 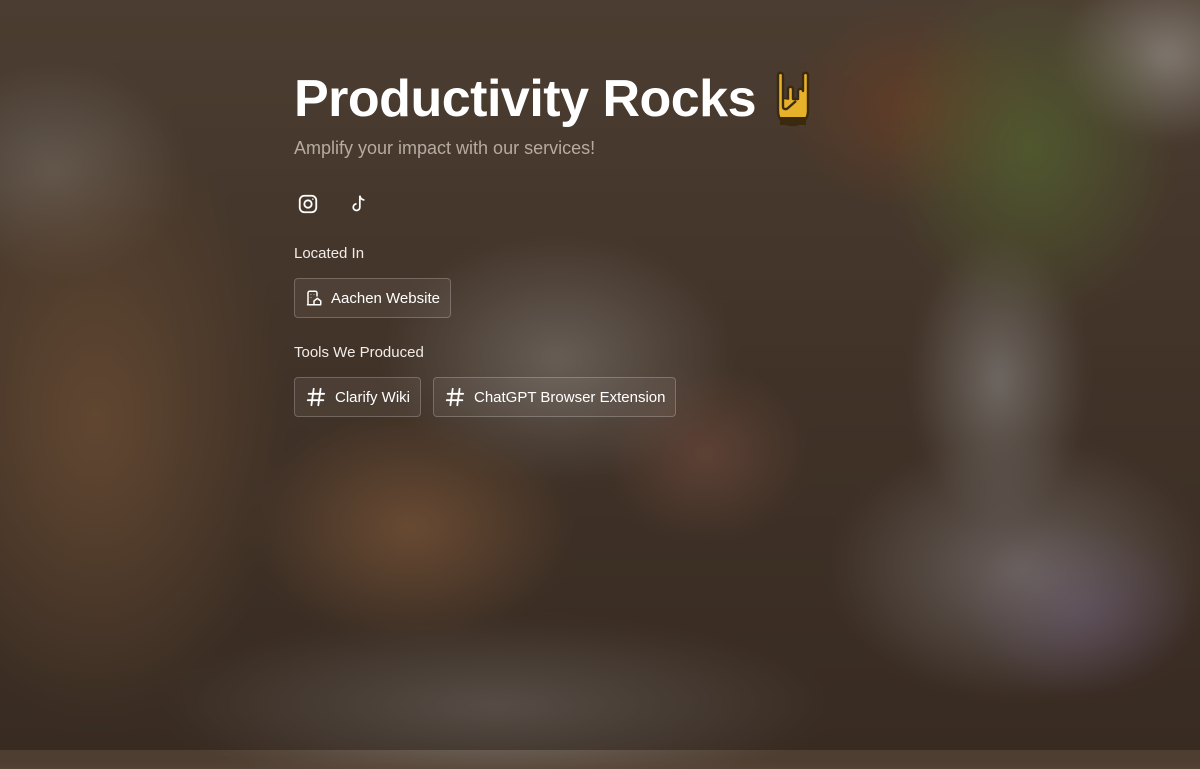 I want to click on instagram-icon, so click(x=308, y=204).